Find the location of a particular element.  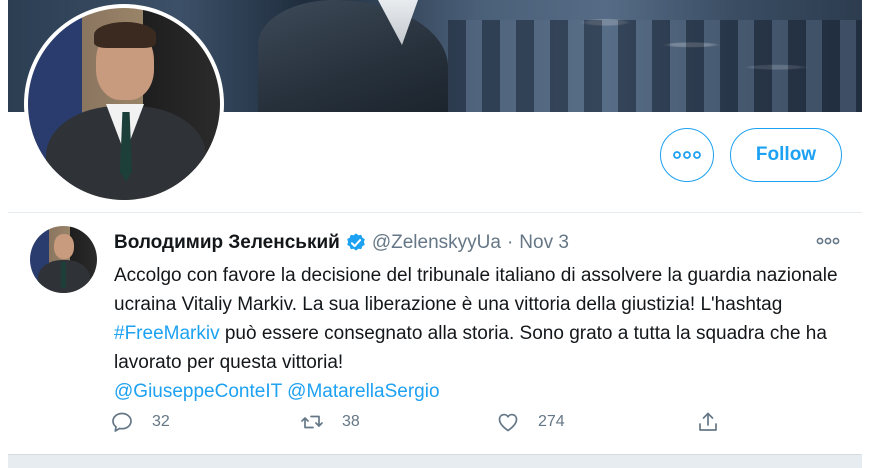

heart-icon is located at coordinates (508, 422).